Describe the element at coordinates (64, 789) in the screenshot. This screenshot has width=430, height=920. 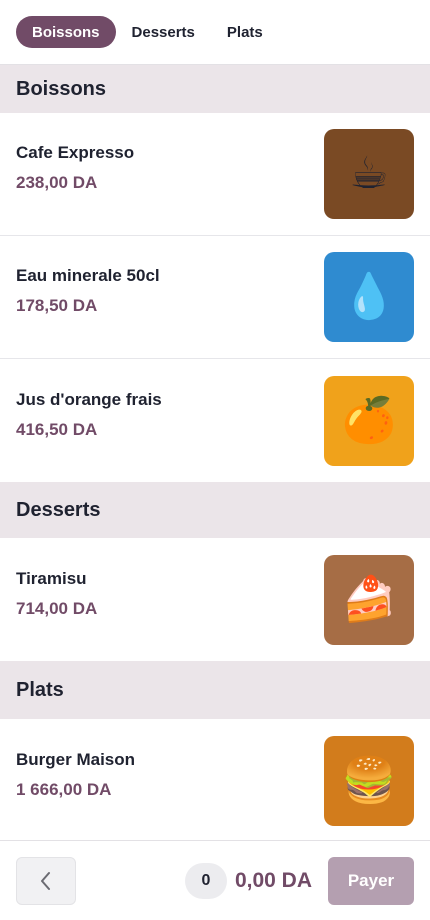
I see `product-price: 1 666,00 DA` at that location.